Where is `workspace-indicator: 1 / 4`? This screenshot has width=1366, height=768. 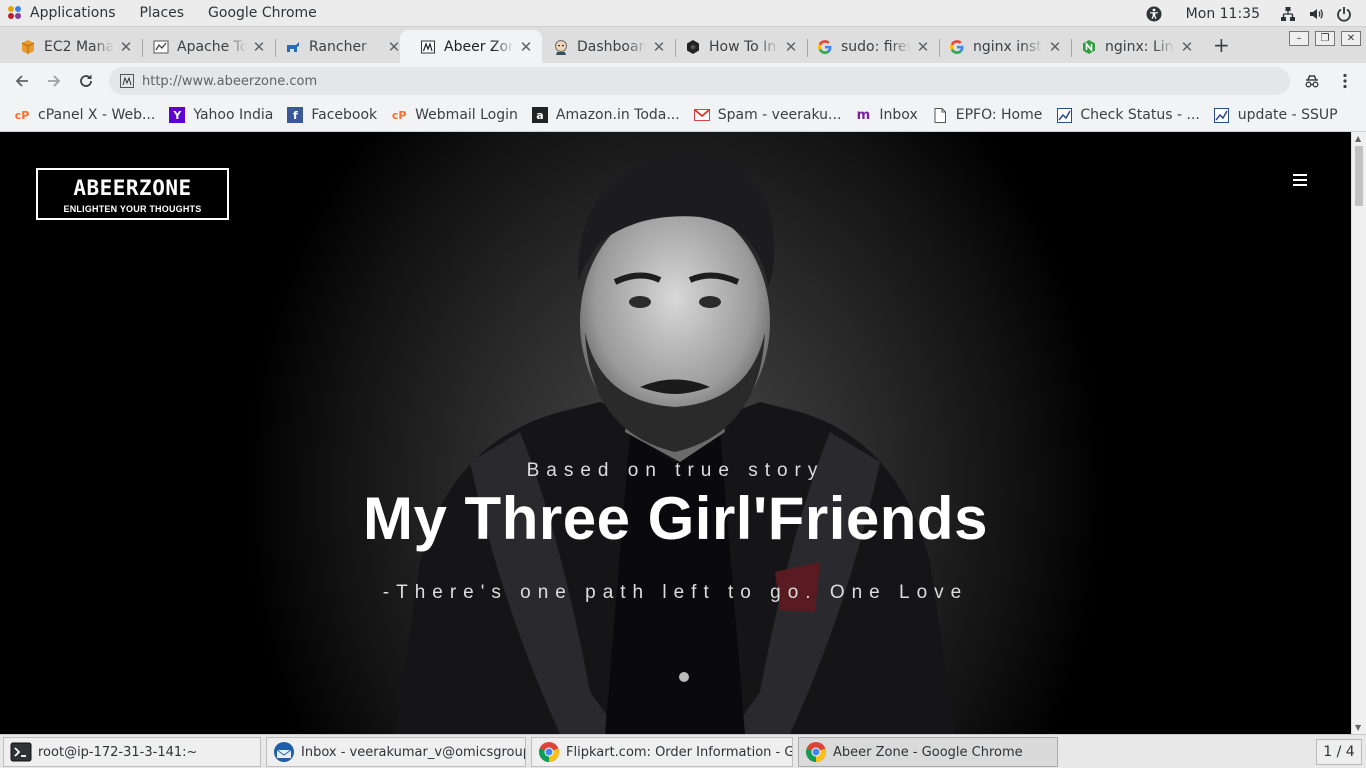 workspace-indicator: 1 / 4 is located at coordinates (1339, 752).